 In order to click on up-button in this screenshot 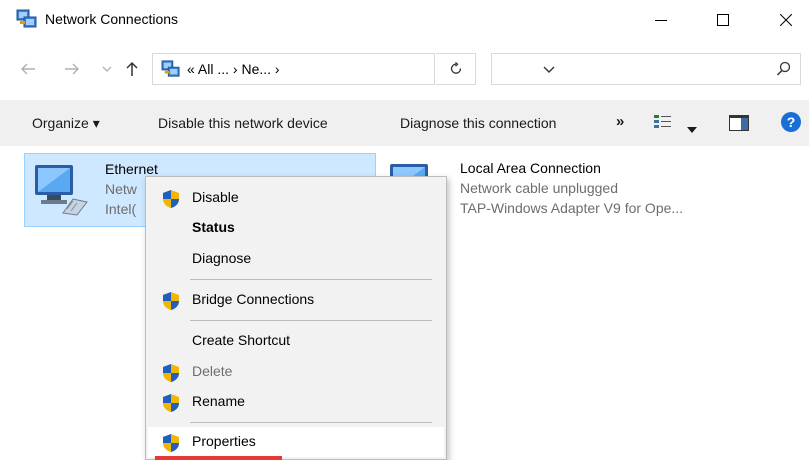, I will do `click(132, 69)`.